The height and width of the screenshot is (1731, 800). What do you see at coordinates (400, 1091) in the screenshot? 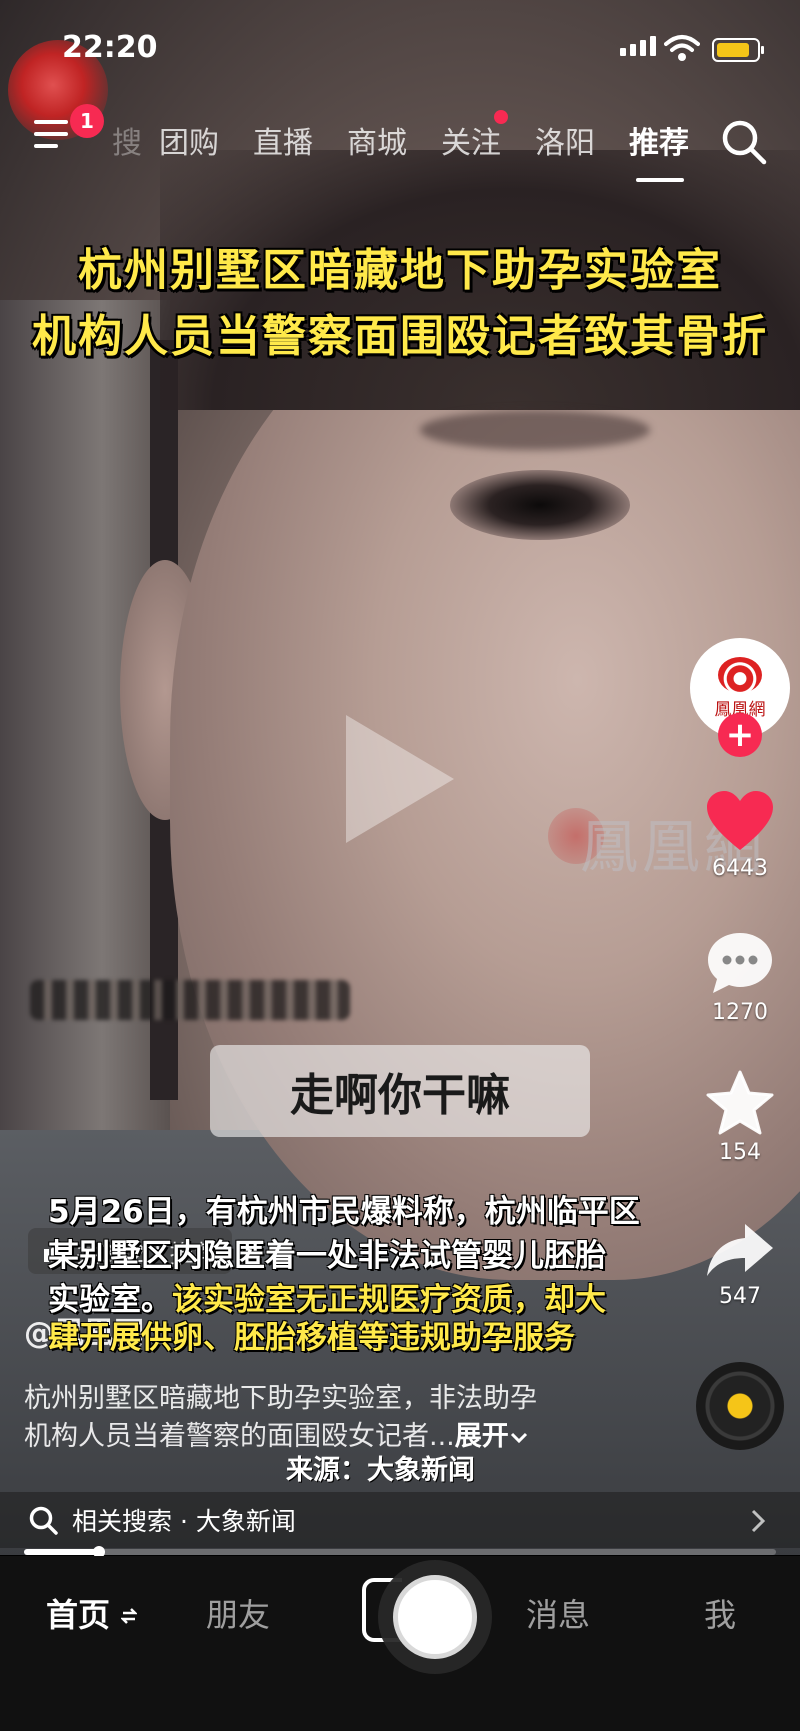
I see `video-subtitle: 走啊你干嘛` at bounding box center [400, 1091].